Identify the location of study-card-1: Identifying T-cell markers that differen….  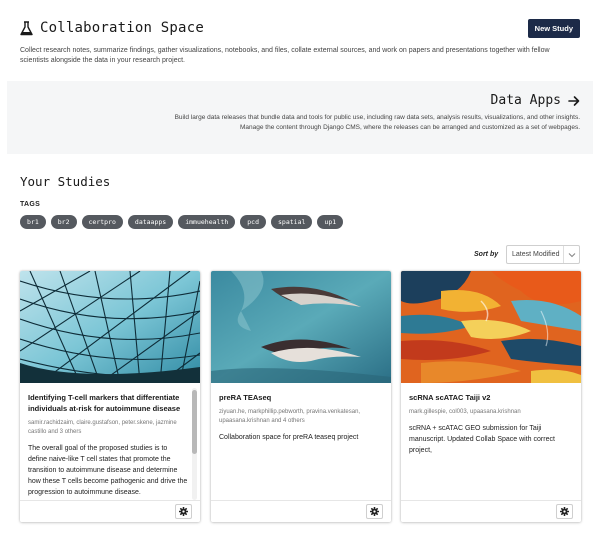
(110, 396).